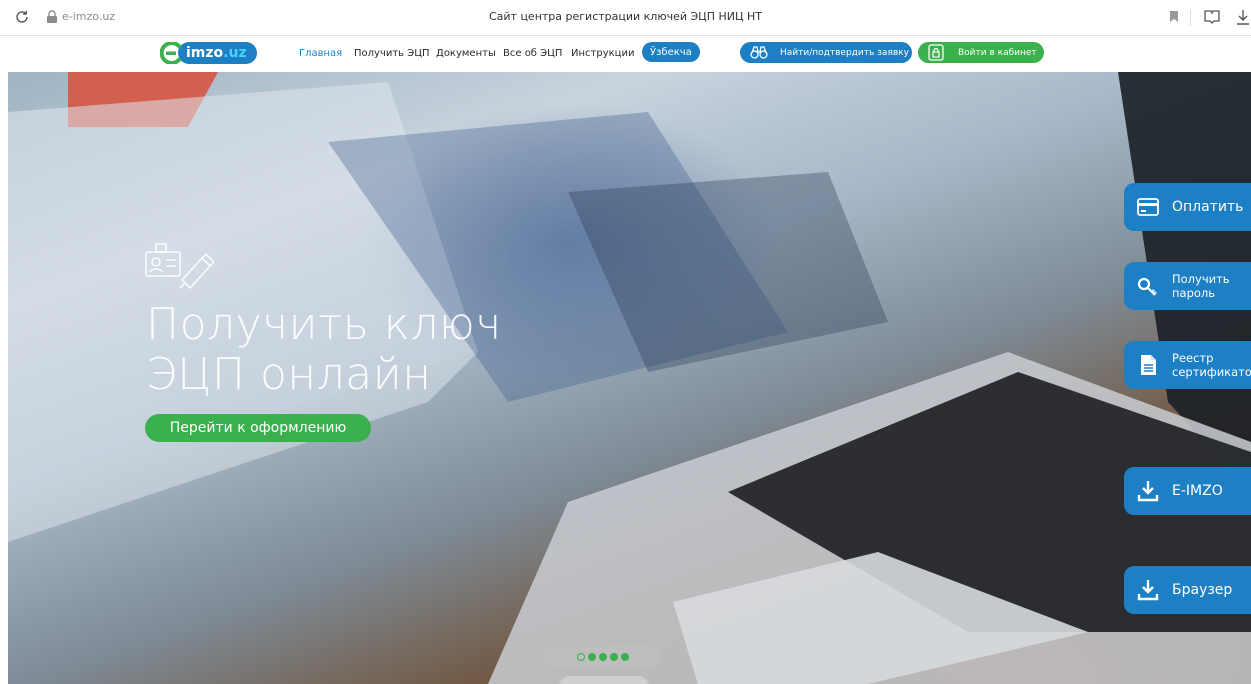 The image size is (1251, 684). I want to click on nav-instructions: Инструкции, so click(602, 53).